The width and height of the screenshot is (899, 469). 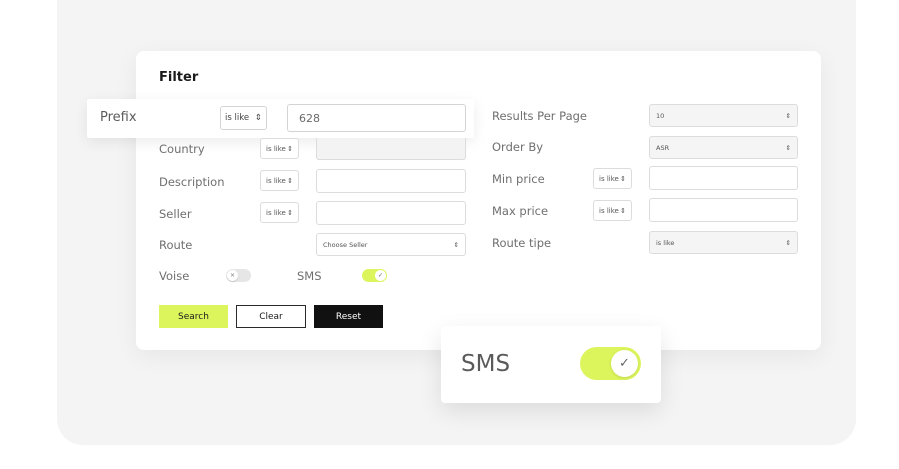 What do you see at coordinates (723, 147) in the screenshot?
I see `order-by-select: ASR ⇕` at bounding box center [723, 147].